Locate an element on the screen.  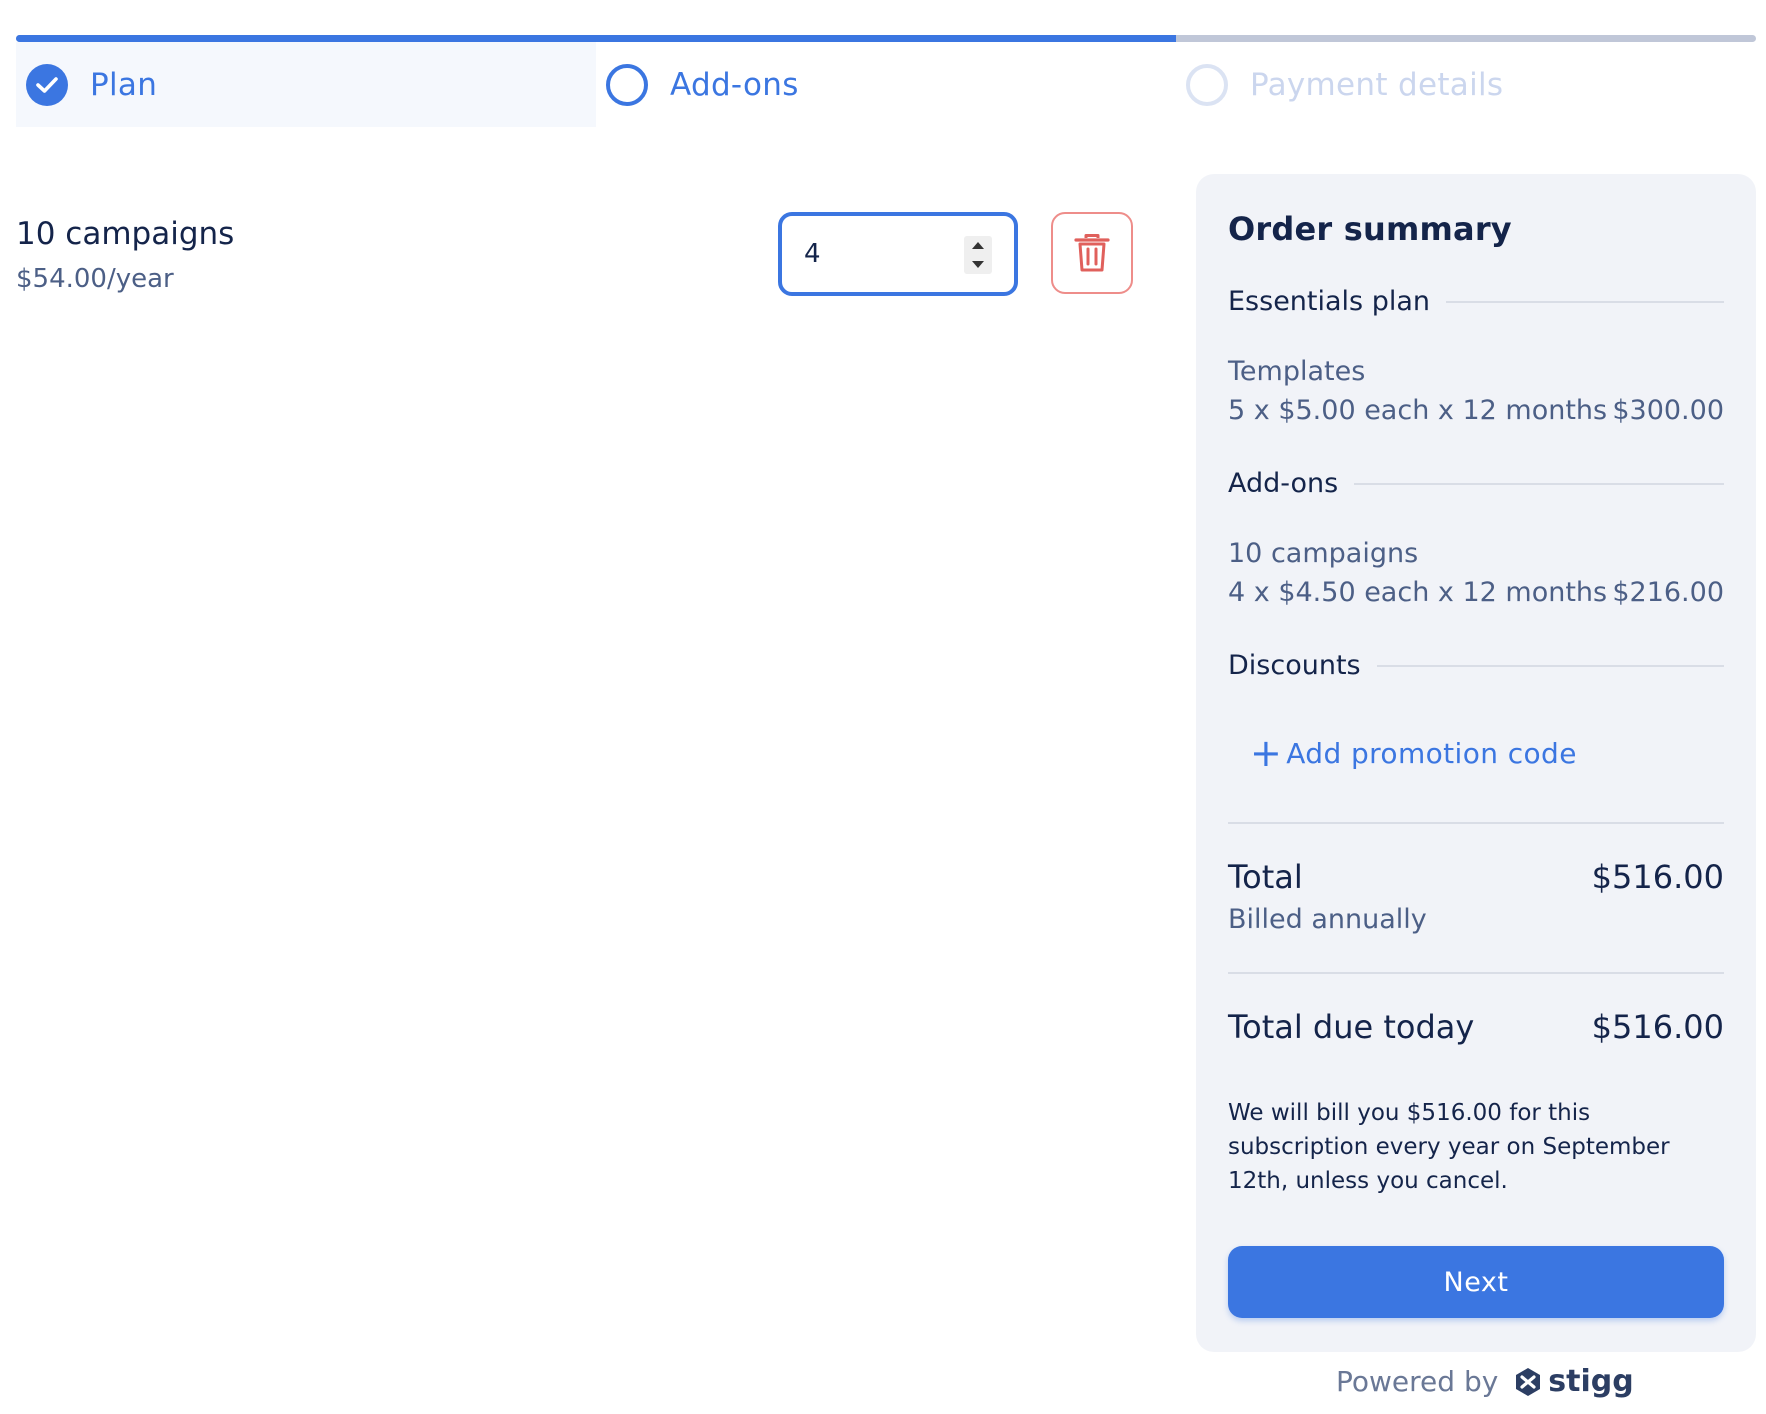
plus-icon: + is located at coordinates (1266, 753).